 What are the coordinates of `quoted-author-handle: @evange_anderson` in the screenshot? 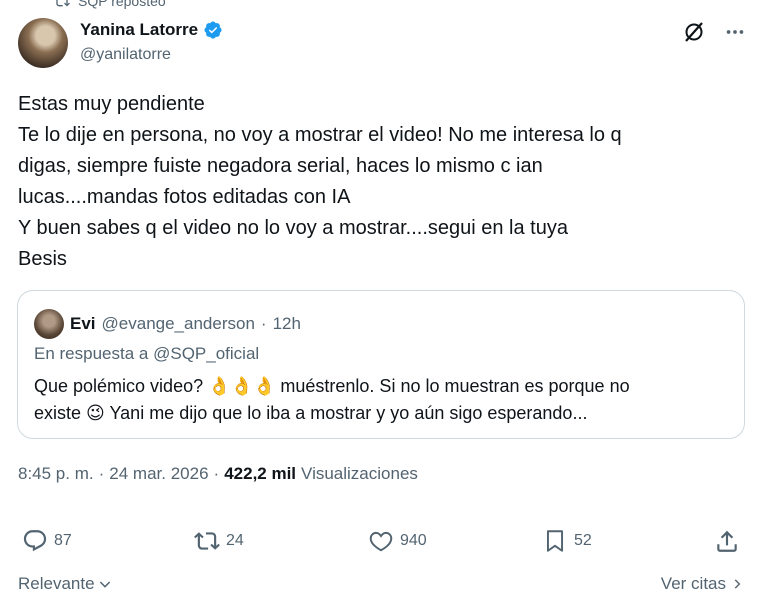 It's located at (178, 323).